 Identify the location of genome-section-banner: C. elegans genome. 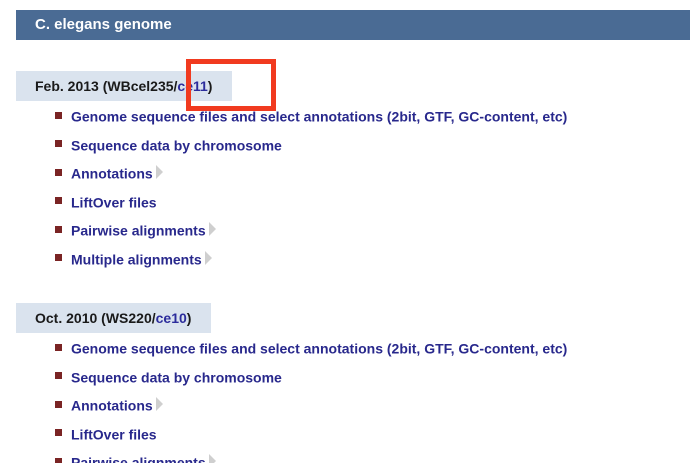
(353, 25).